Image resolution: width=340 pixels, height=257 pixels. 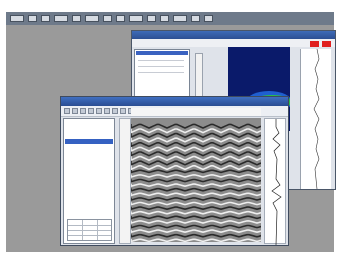 What do you see at coordinates (89, 181) in the screenshot?
I see `front-file-list-panel` at bounding box center [89, 181].